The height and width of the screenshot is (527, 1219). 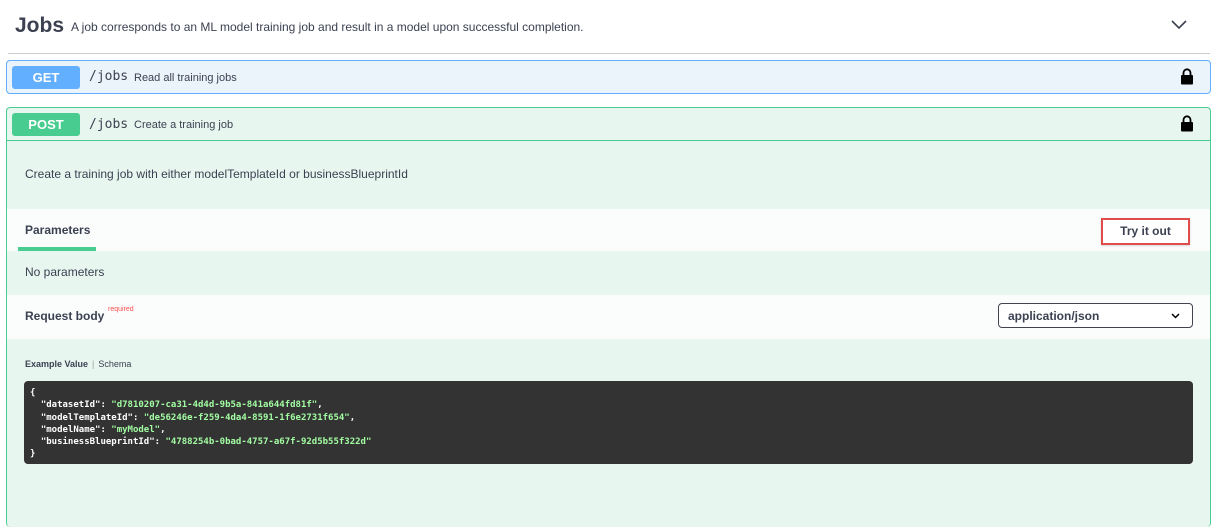 I want to click on tab-parameters: Parameters, so click(x=57, y=230).